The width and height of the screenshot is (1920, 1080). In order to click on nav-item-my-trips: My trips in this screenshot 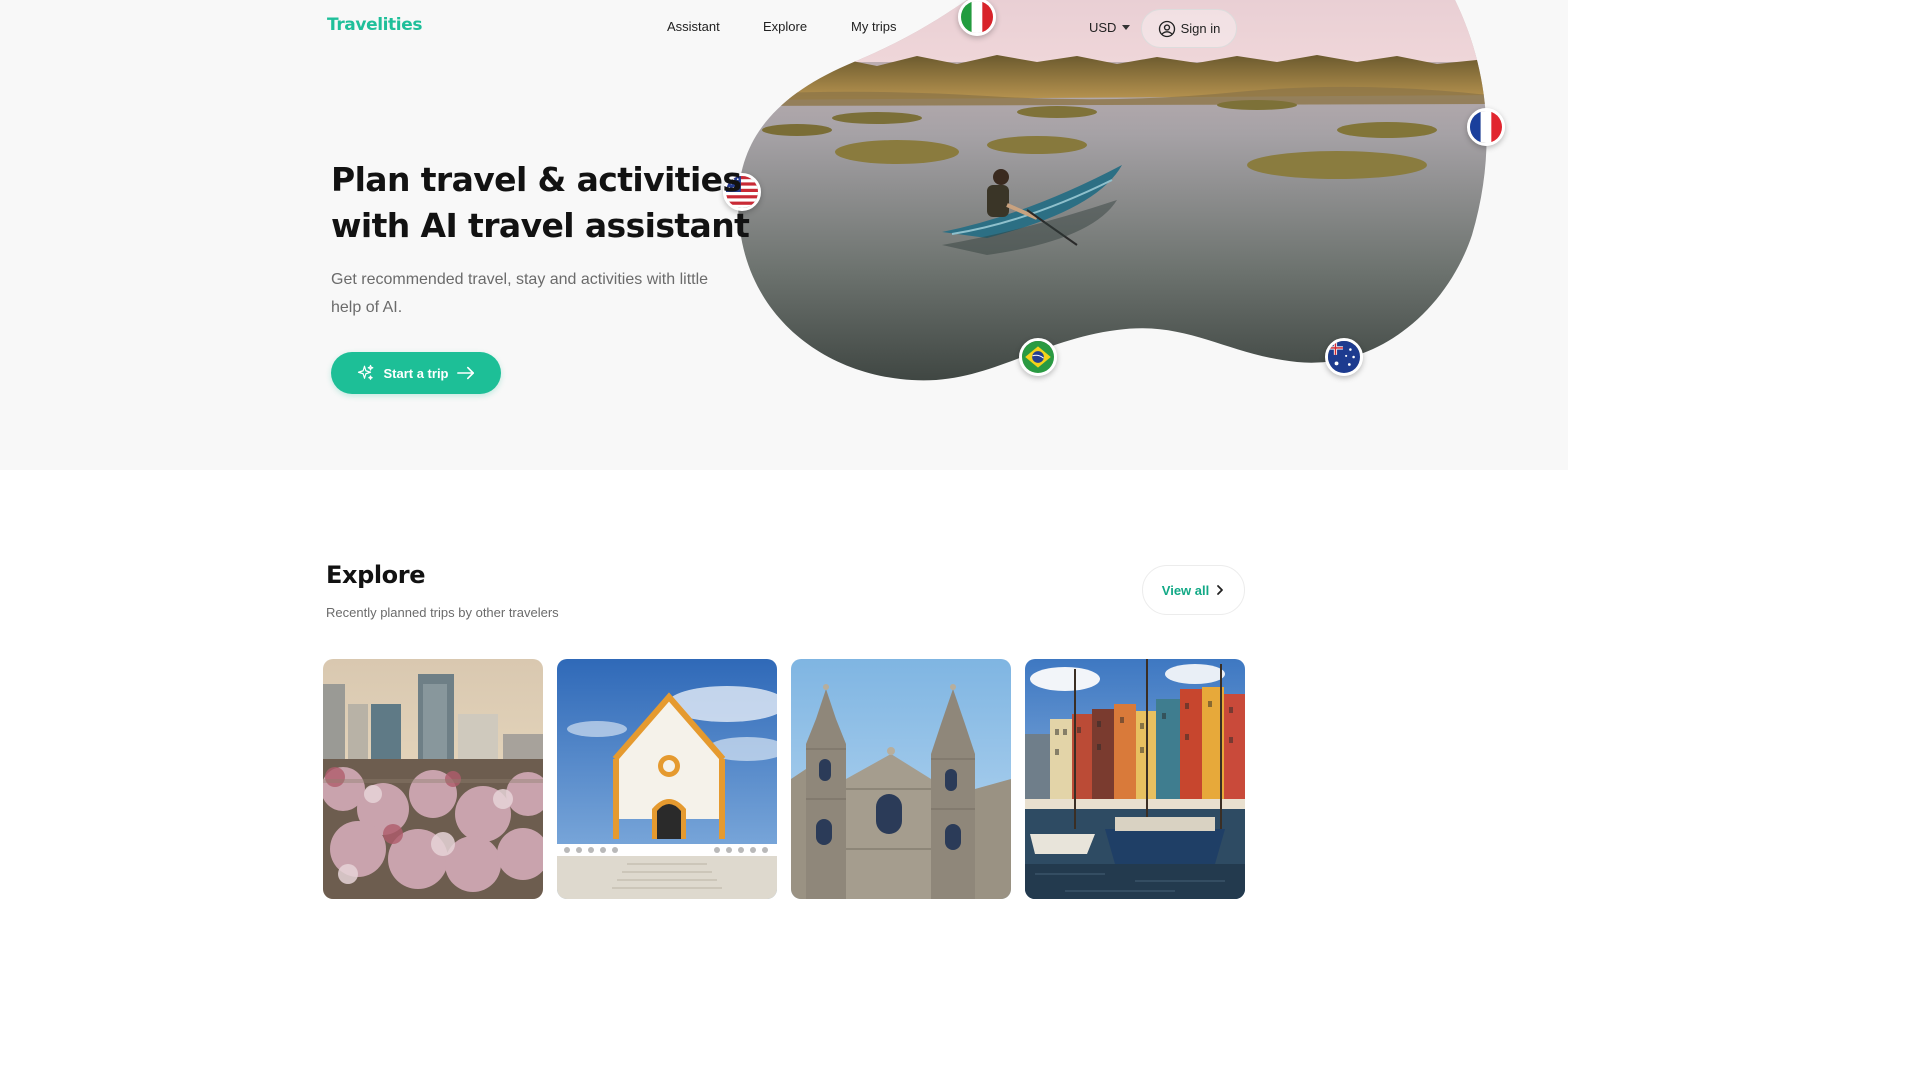, I will do `click(874, 26)`.